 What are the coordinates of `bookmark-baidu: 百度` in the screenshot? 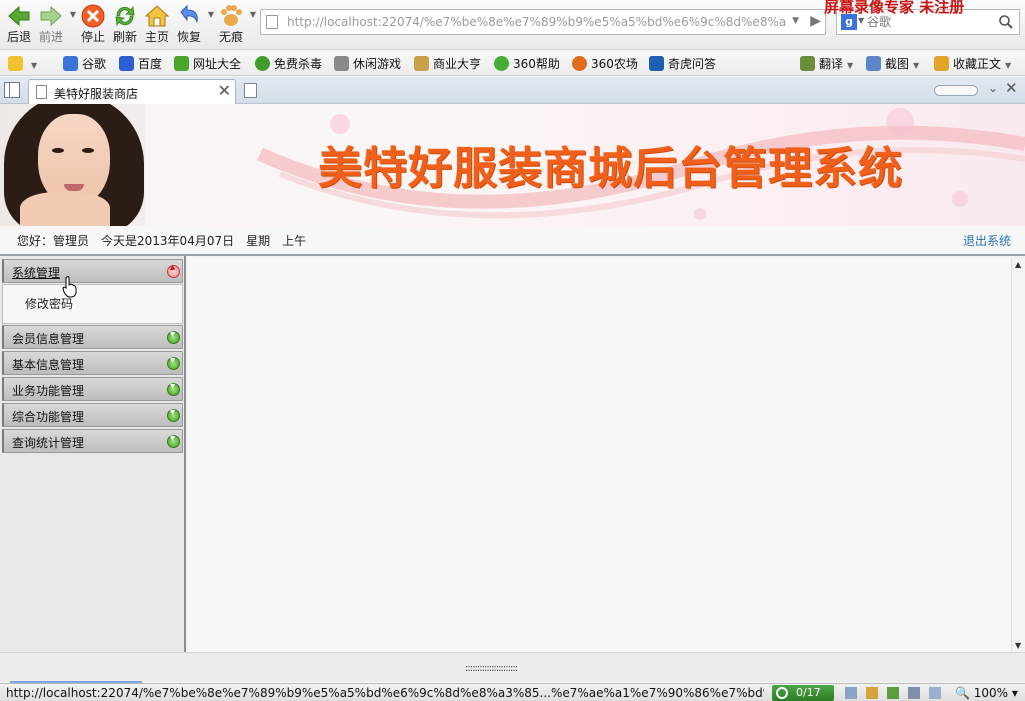 It's located at (140, 64).